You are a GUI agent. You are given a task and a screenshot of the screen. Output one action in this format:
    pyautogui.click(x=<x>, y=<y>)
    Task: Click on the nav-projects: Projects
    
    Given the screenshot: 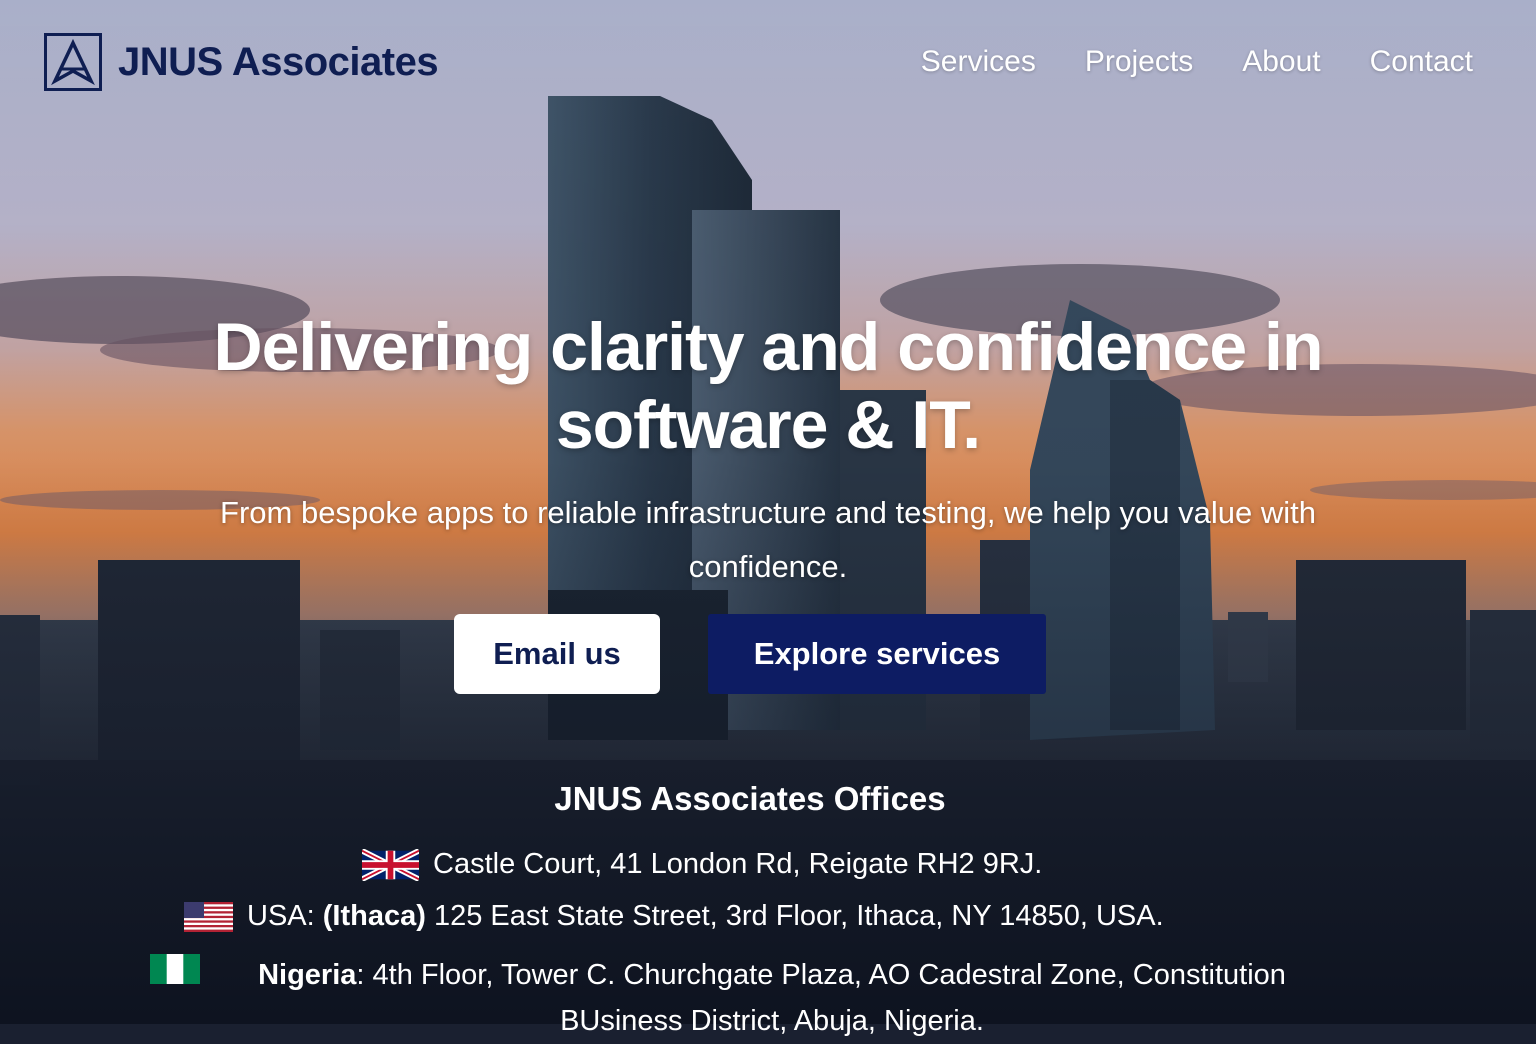 What is the action you would take?
    pyautogui.click(x=1139, y=62)
    